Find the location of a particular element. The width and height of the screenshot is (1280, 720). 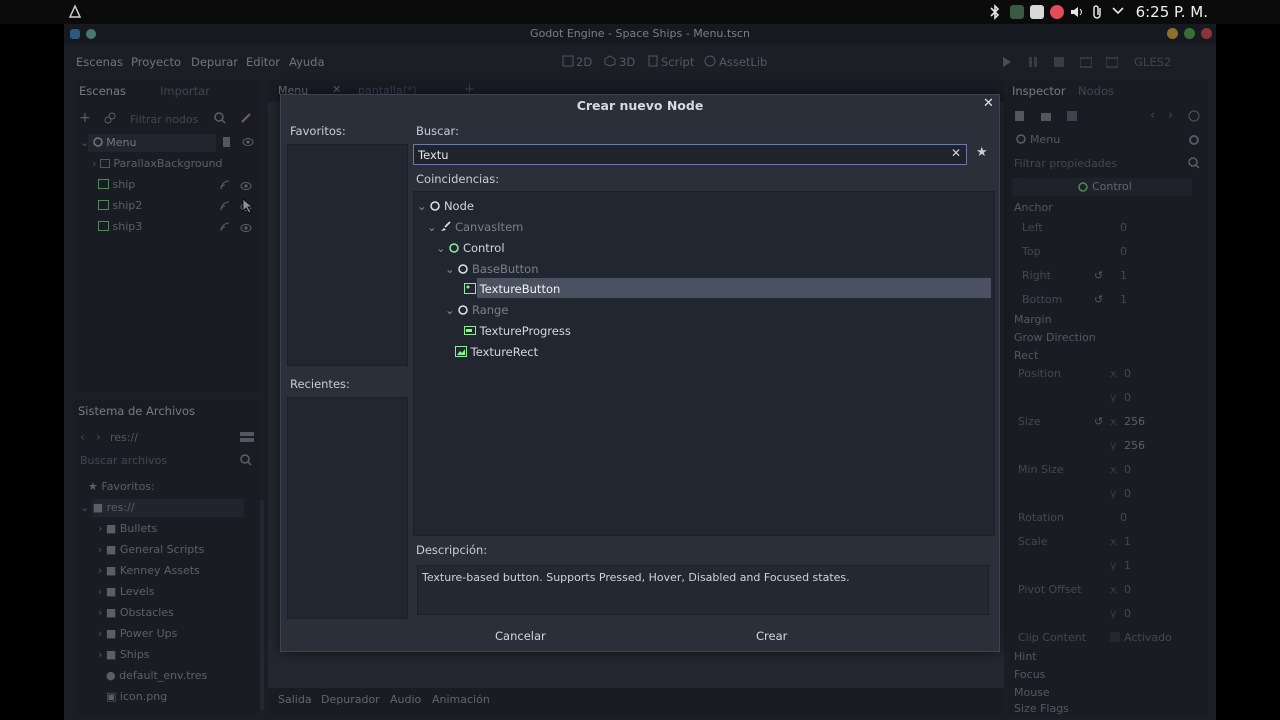

match-textureprogress: TextureProgress is located at coordinates (517, 331).